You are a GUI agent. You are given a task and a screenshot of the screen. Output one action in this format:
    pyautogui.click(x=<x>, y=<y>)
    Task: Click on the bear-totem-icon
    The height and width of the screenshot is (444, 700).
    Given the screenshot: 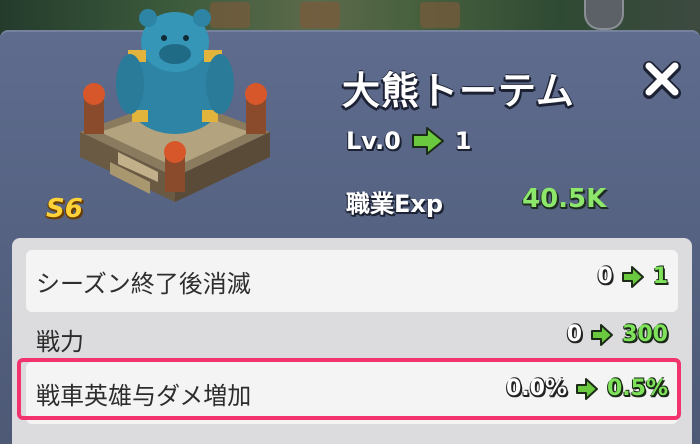 What is the action you would take?
    pyautogui.click(x=175, y=105)
    